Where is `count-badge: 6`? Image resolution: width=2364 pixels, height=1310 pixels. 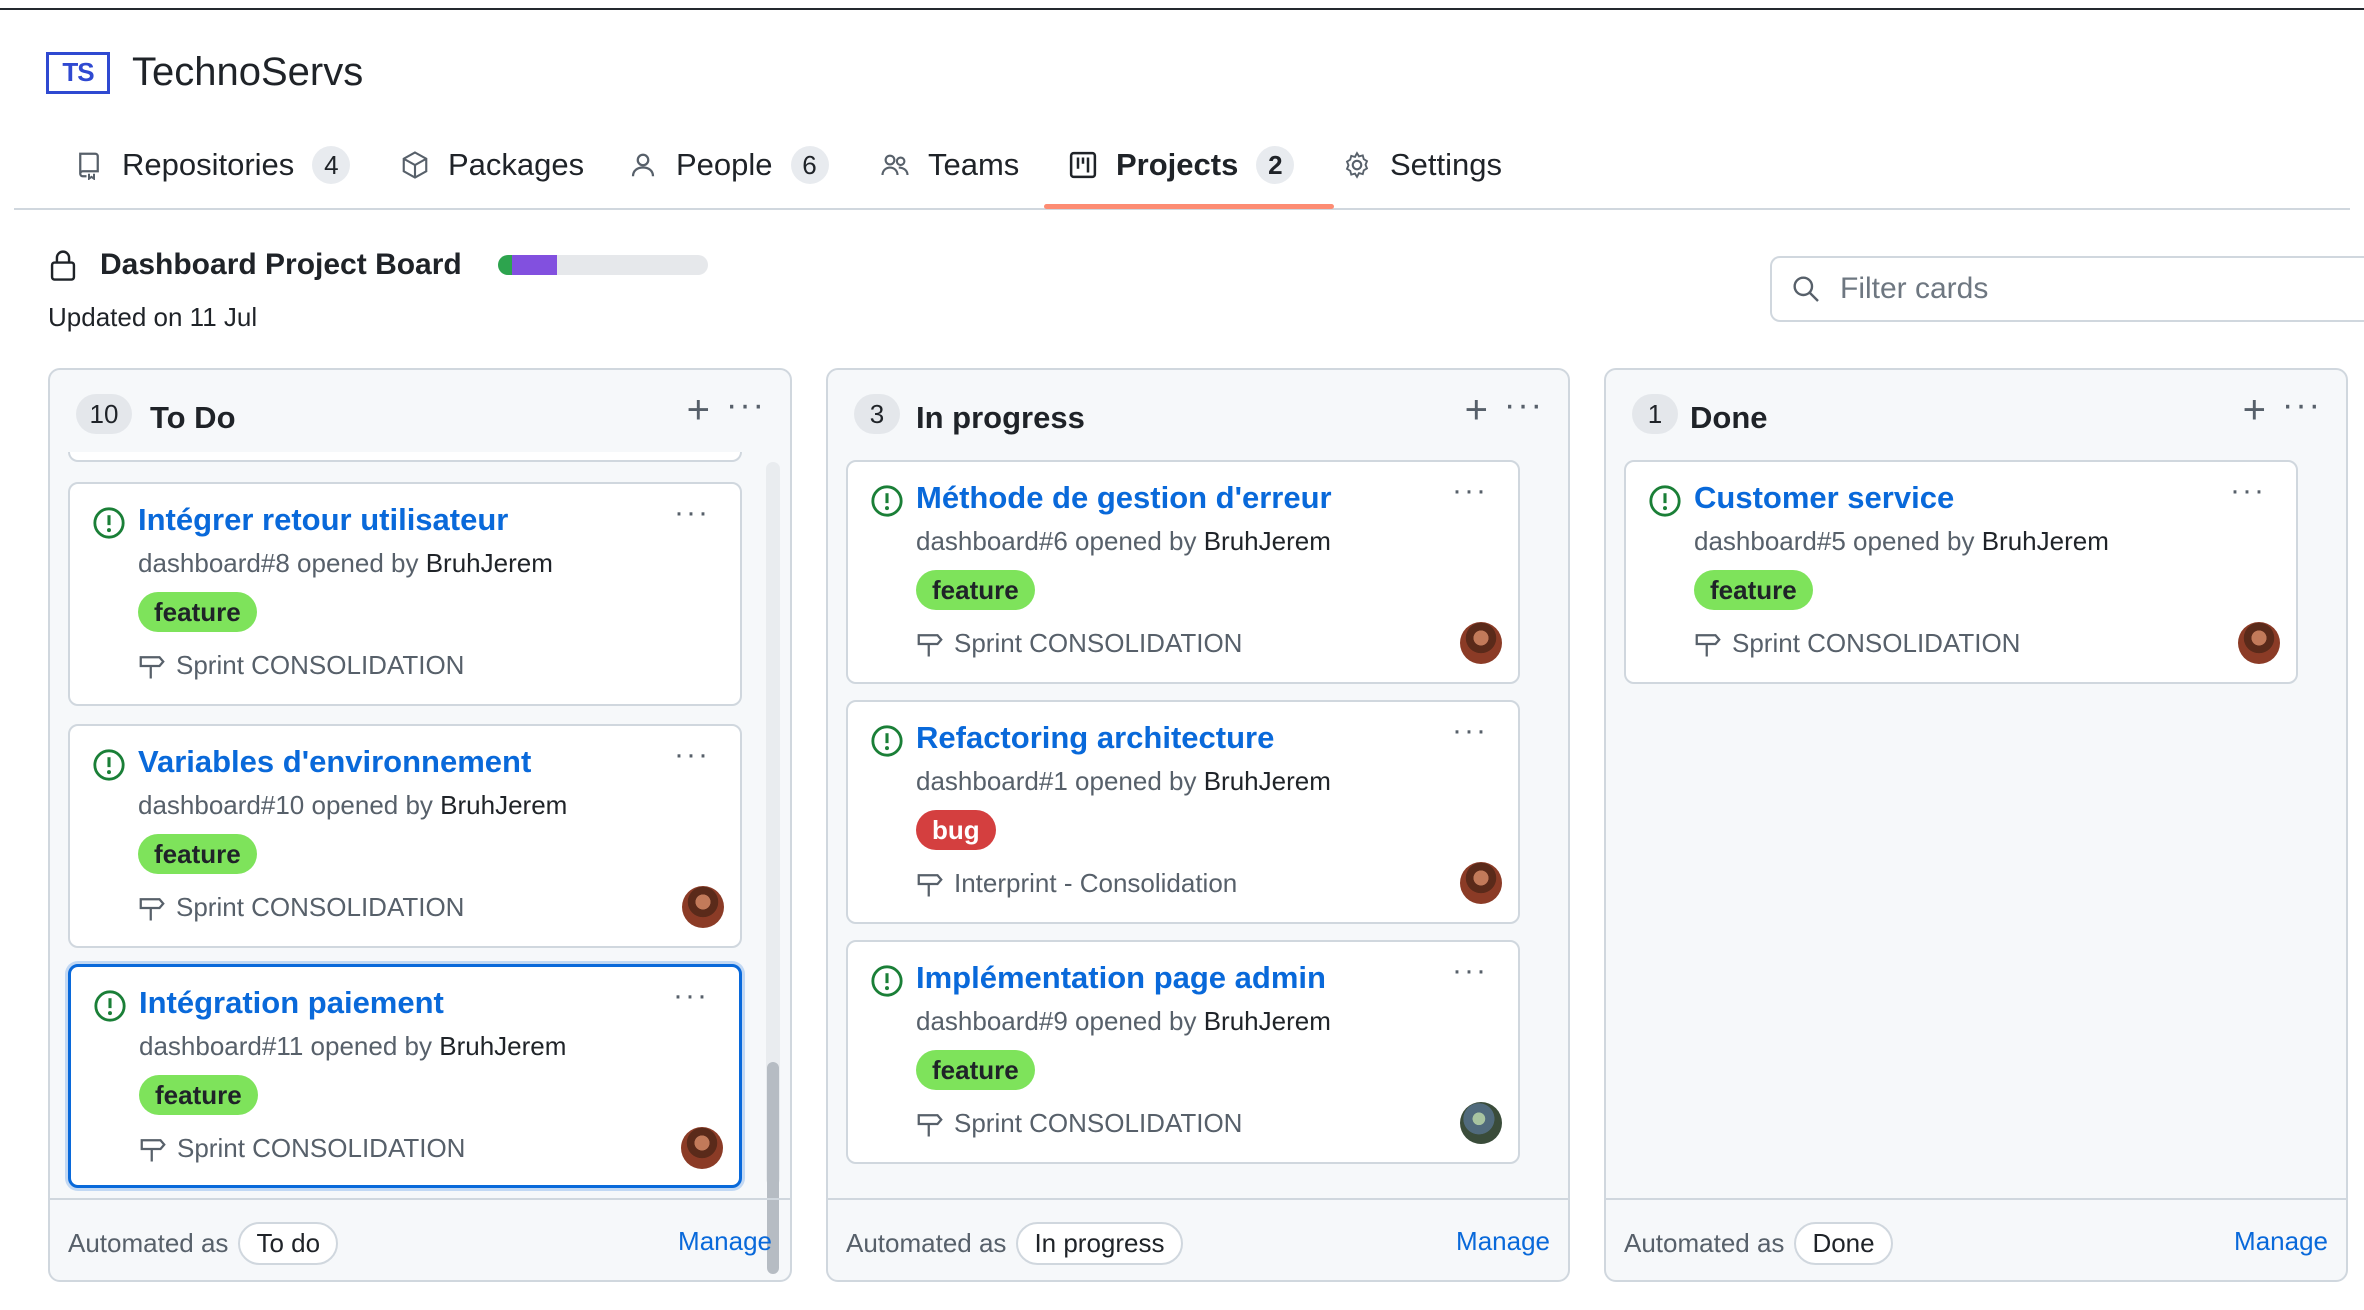 count-badge: 6 is located at coordinates (809, 165).